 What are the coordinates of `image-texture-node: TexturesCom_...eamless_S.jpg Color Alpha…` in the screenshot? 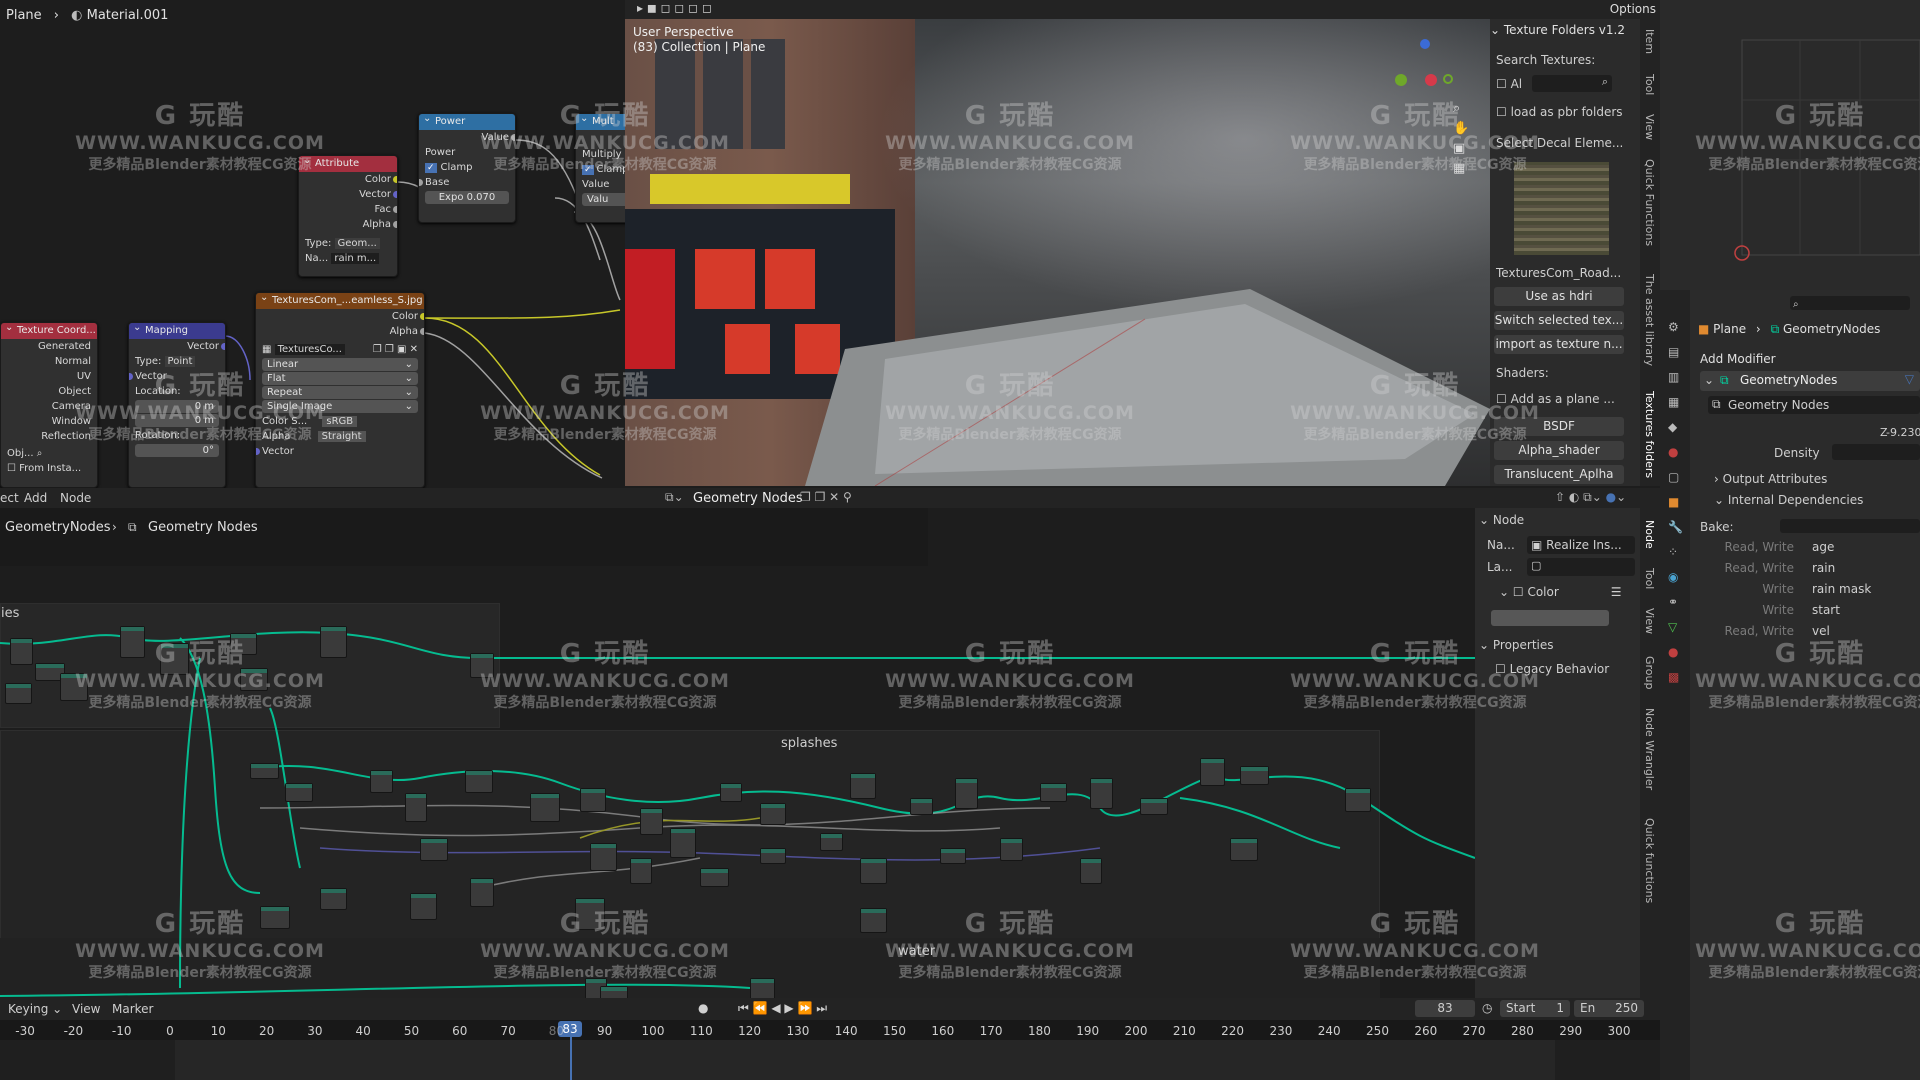 It's located at (340, 390).